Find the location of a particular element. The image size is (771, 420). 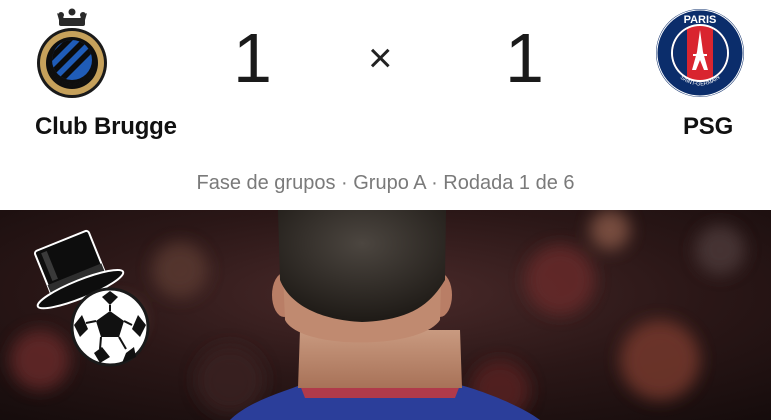

home-score: 1 is located at coordinates (252, 58).